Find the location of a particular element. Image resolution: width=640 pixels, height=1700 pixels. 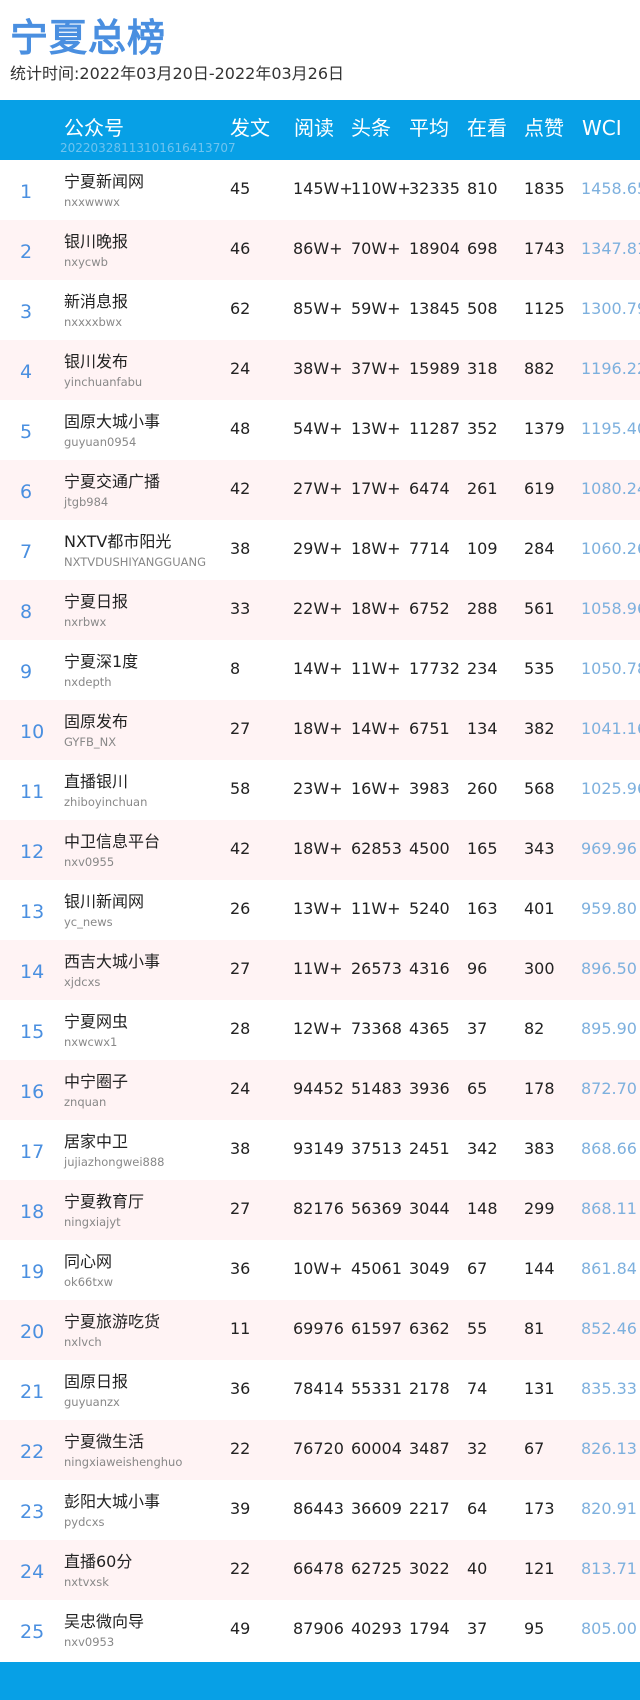

posts-count: 33 is located at coordinates (240, 608).